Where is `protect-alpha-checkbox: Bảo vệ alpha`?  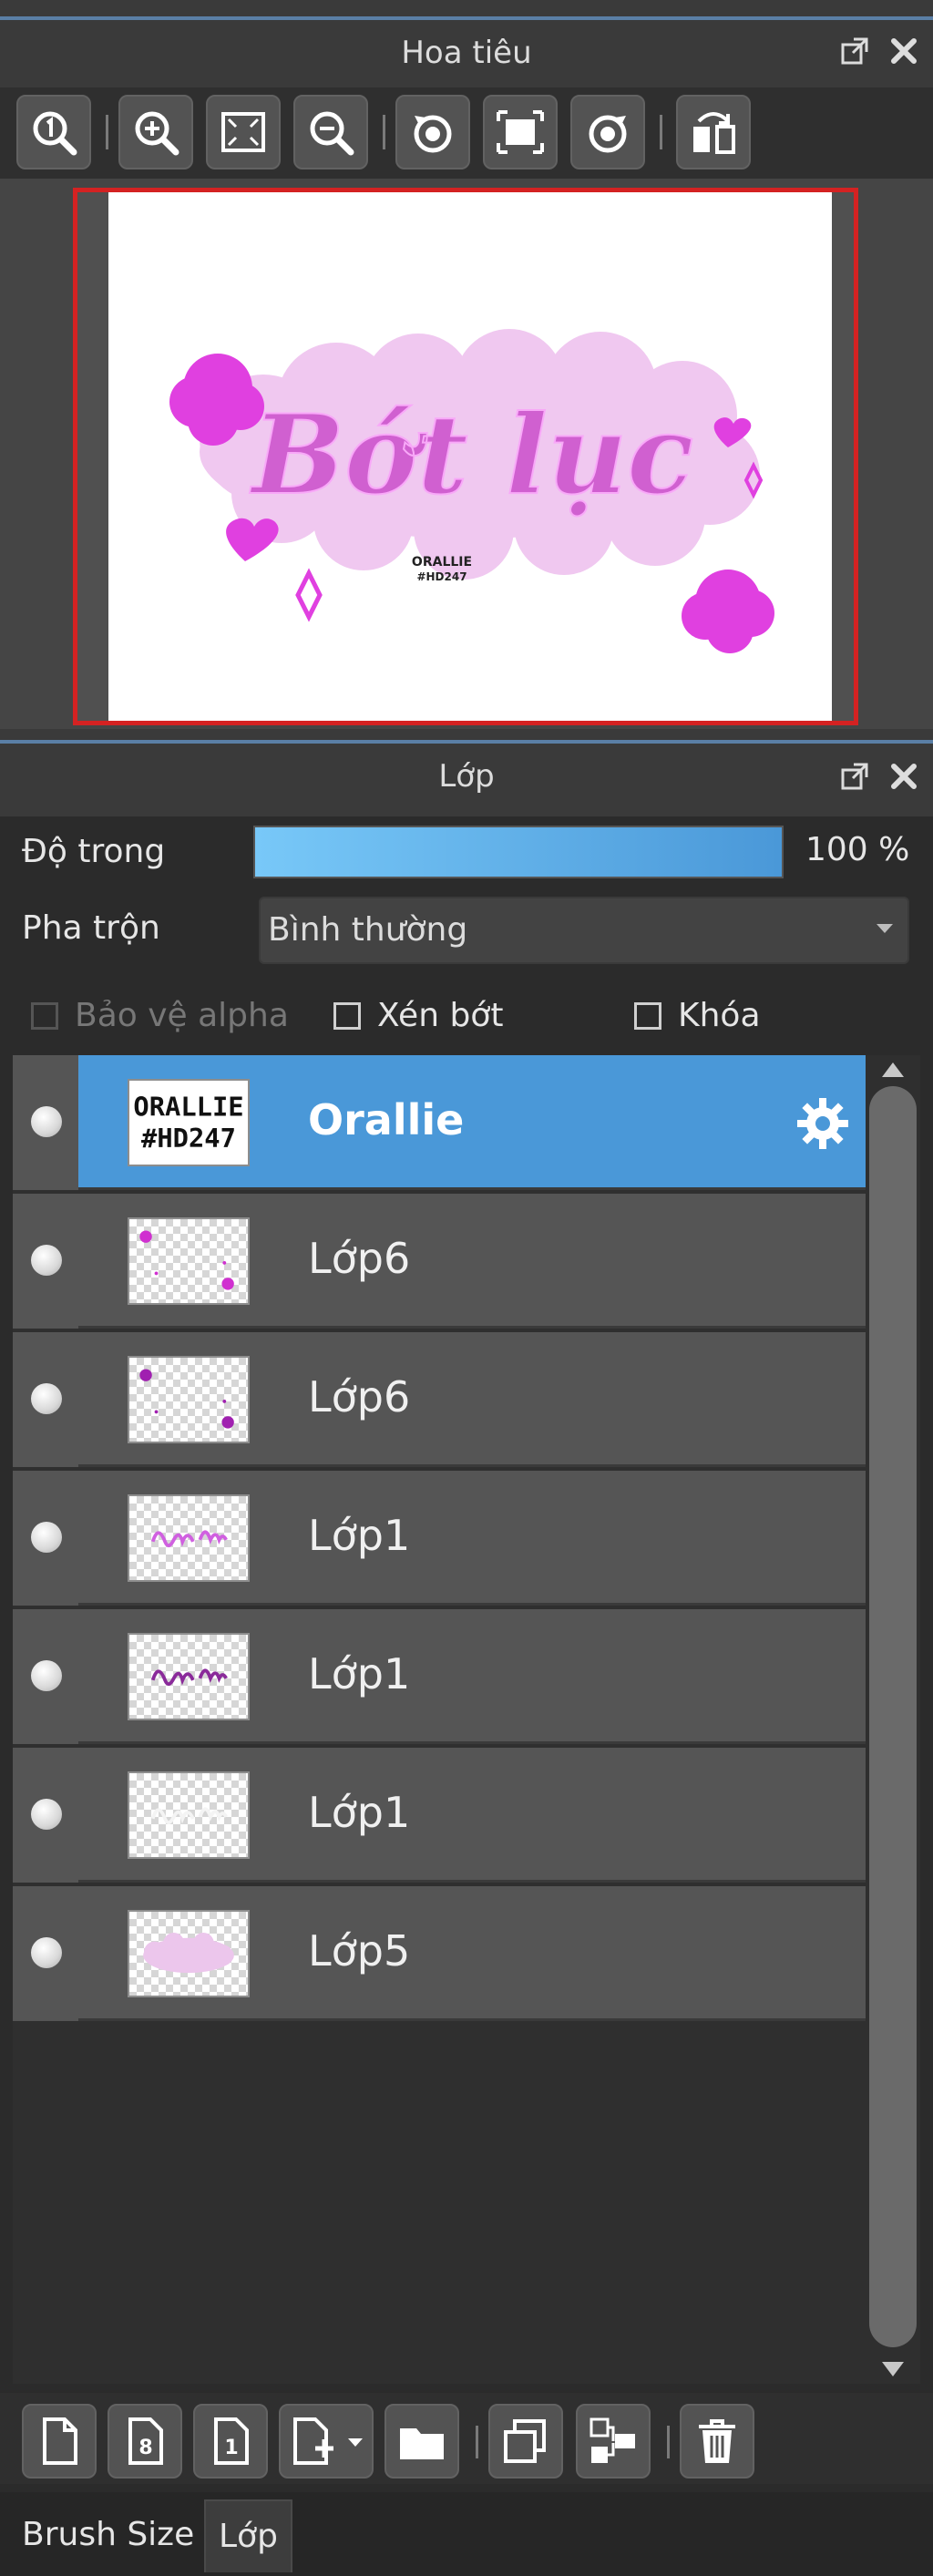 protect-alpha-checkbox: Bảo vệ alpha is located at coordinates (160, 1016).